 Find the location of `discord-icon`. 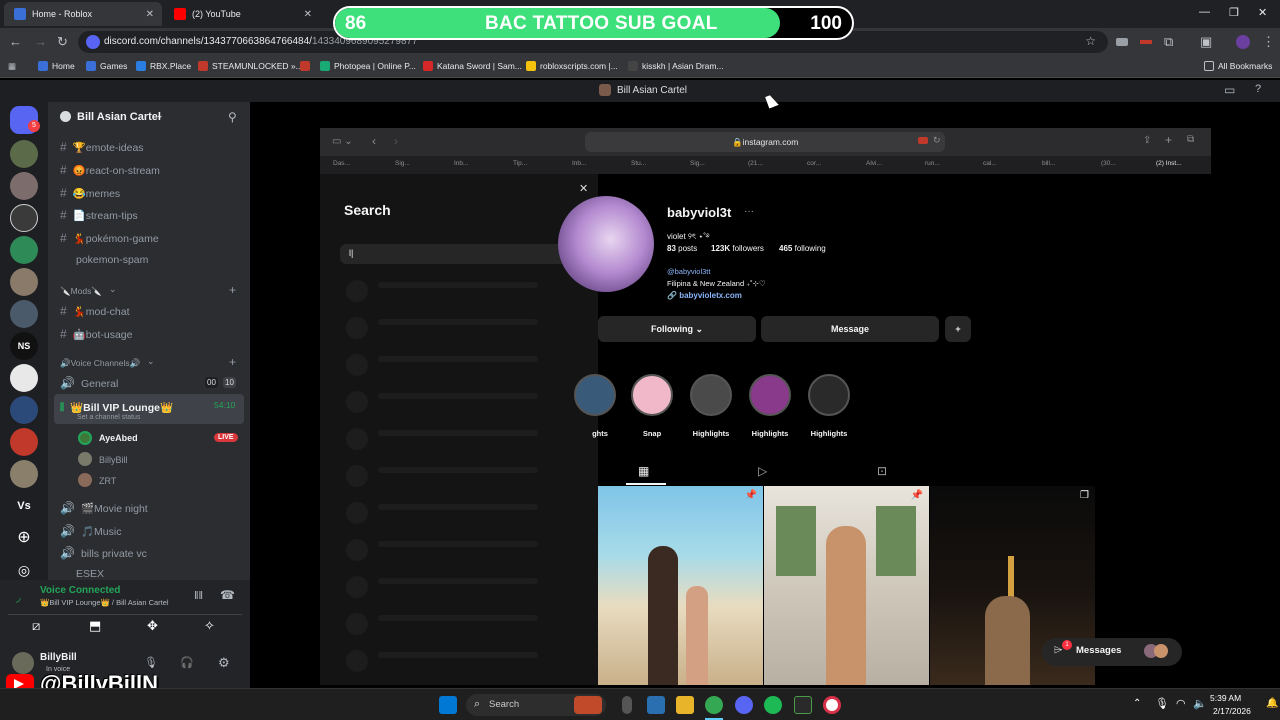

discord-icon is located at coordinates (744, 705).